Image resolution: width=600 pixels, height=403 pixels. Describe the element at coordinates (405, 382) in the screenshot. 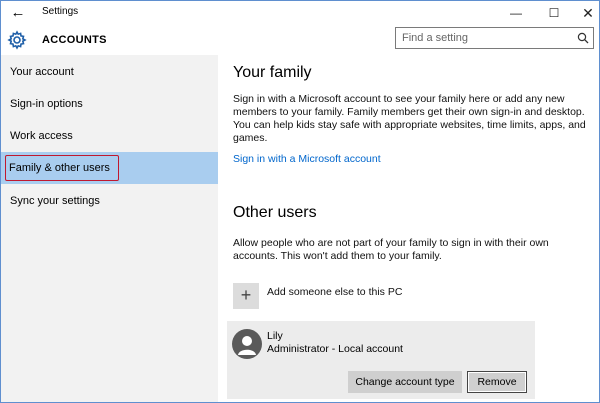

I see `change-account-type-button: Change account type` at that location.